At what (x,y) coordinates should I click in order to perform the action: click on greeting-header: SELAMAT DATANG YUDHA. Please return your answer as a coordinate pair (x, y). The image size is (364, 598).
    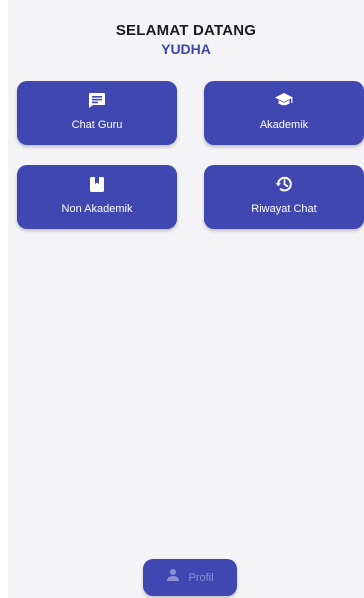
    Looking at the image, I should click on (186, 40).